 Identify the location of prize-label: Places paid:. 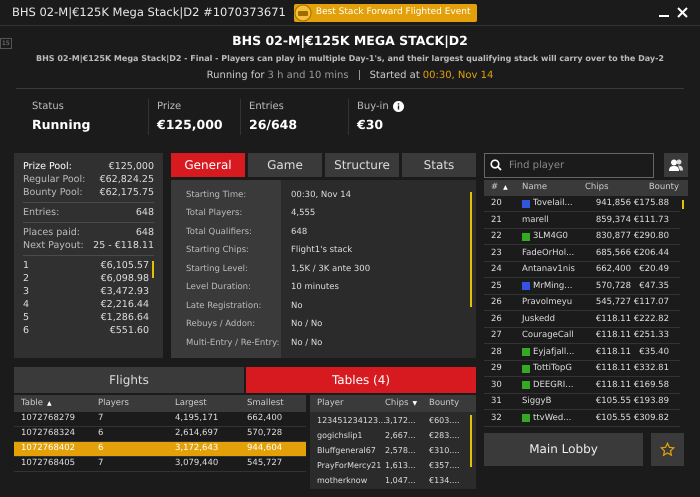
(51, 232).